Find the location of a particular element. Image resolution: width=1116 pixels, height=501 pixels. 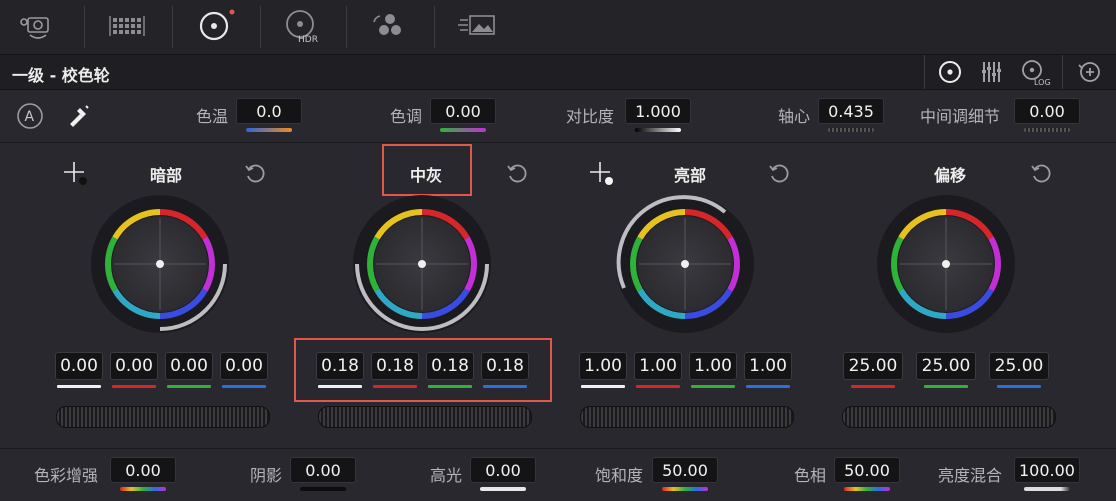

wheel-title-lift: 暗部 is located at coordinates (165, 175).